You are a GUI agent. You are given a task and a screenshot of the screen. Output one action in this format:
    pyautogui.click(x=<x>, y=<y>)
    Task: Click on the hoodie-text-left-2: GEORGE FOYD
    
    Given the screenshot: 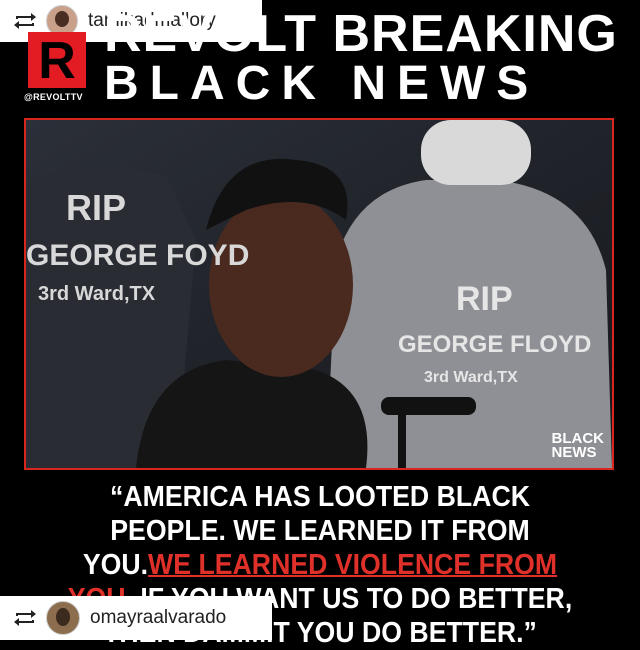 What is the action you would take?
    pyautogui.click(x=137, y=255)
    